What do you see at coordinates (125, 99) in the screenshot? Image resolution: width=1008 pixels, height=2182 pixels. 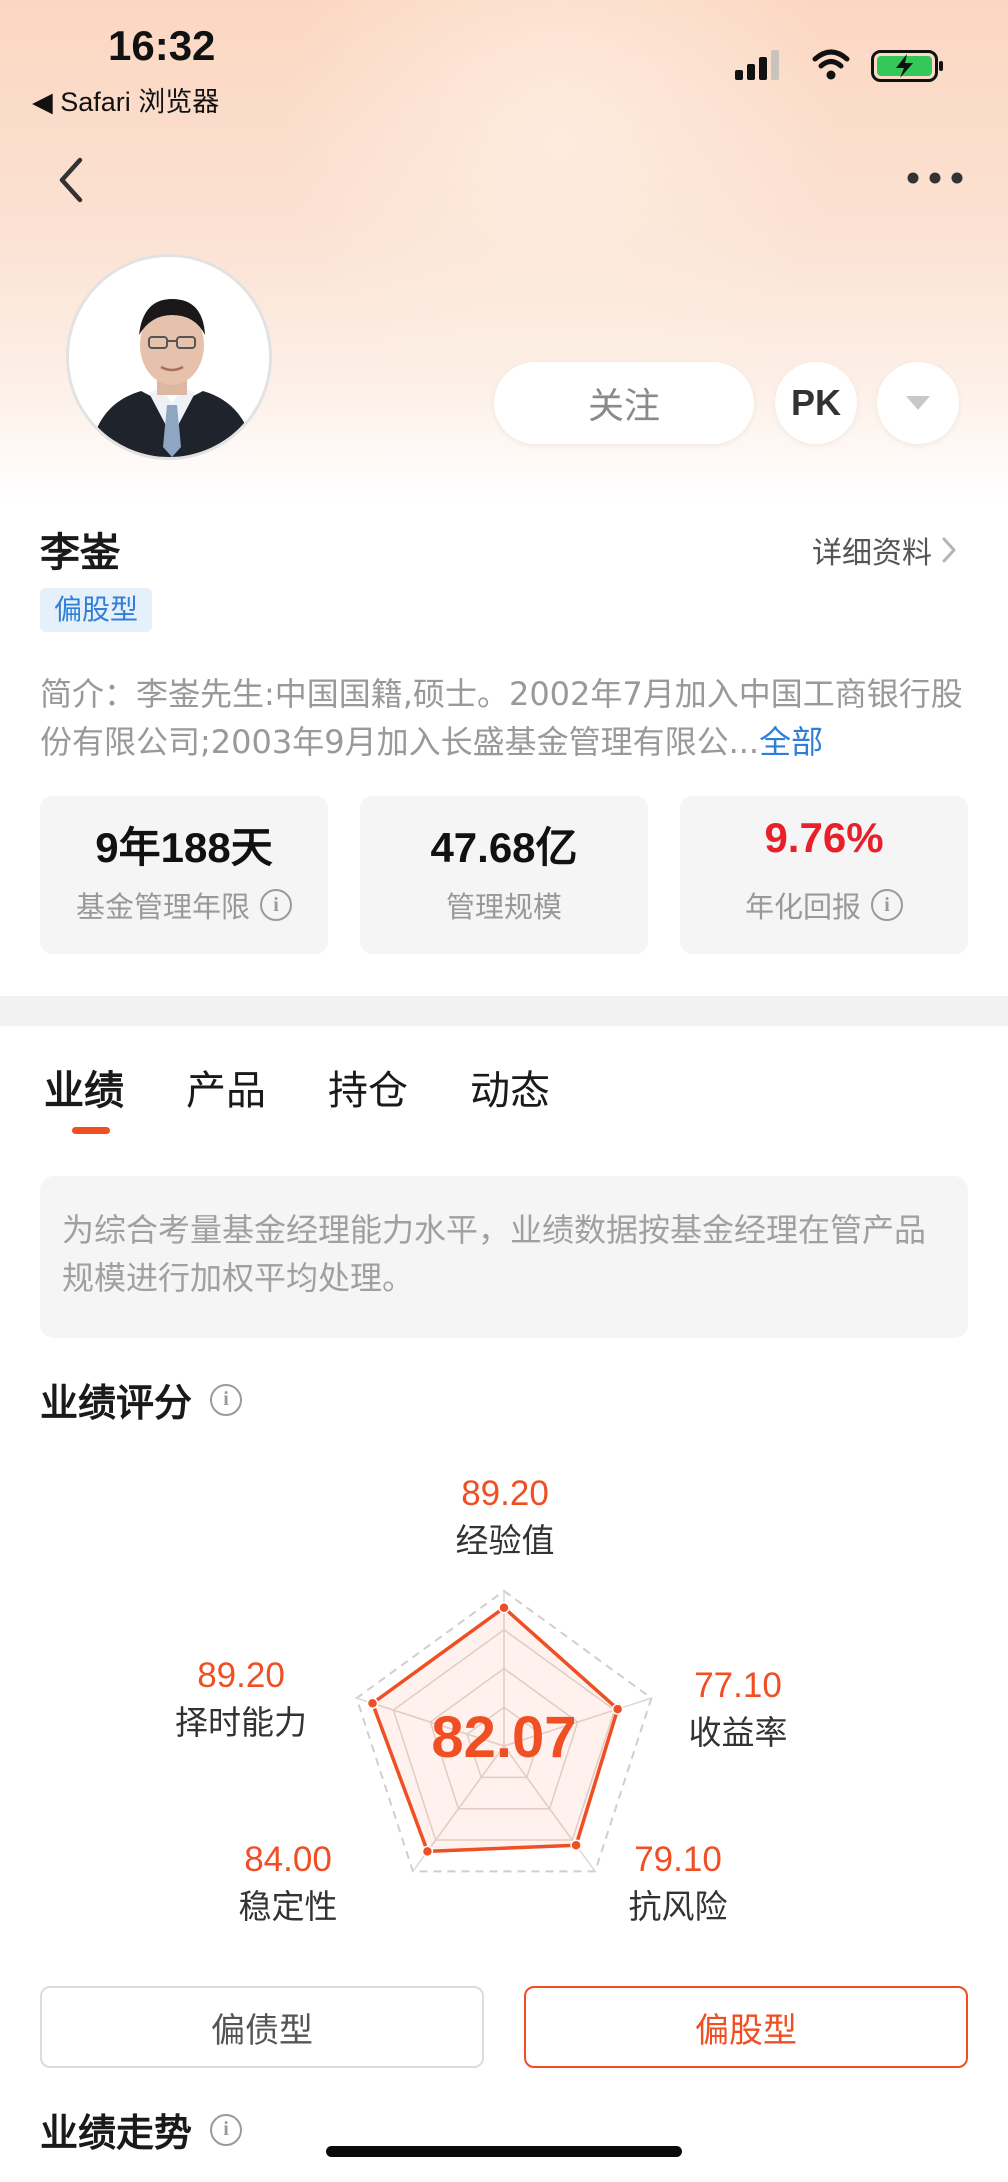 I see `status-back-to-safari: ◀ Safari 浏览器` at bounding box center [125, 99].